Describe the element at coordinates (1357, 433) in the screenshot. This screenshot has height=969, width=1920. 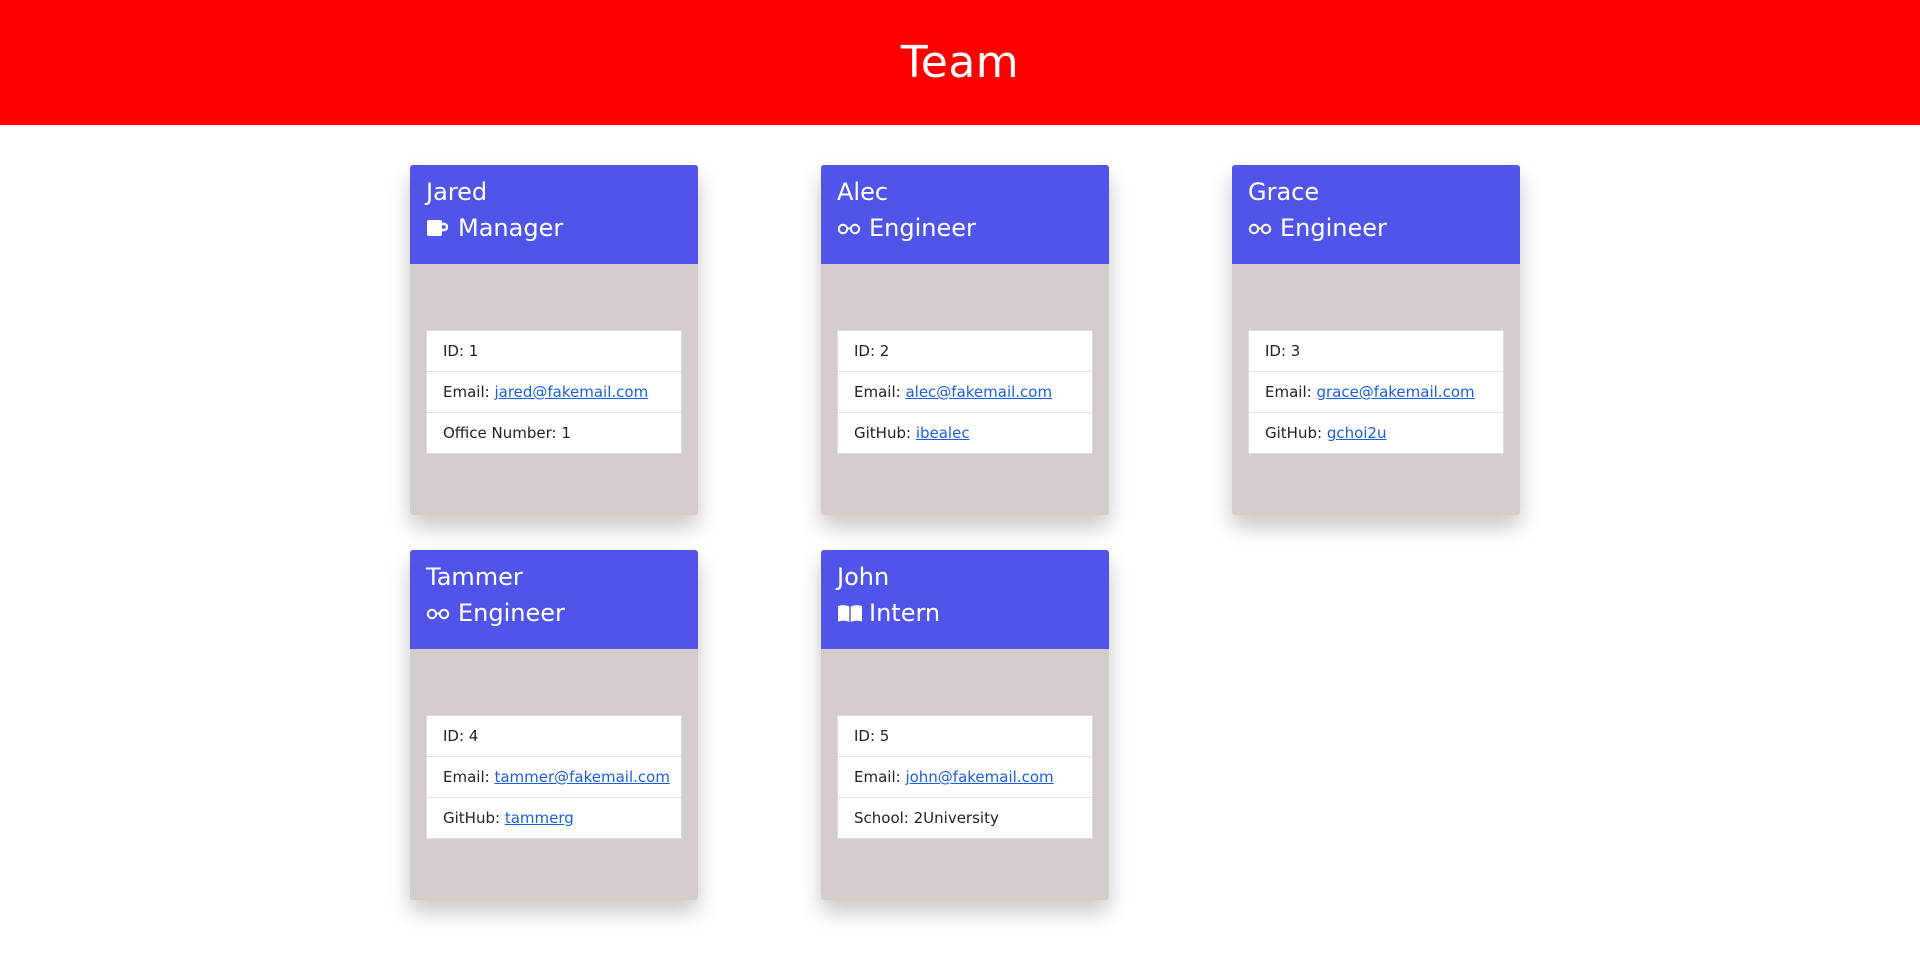
I see `github-link: gchoi2u` at that location.